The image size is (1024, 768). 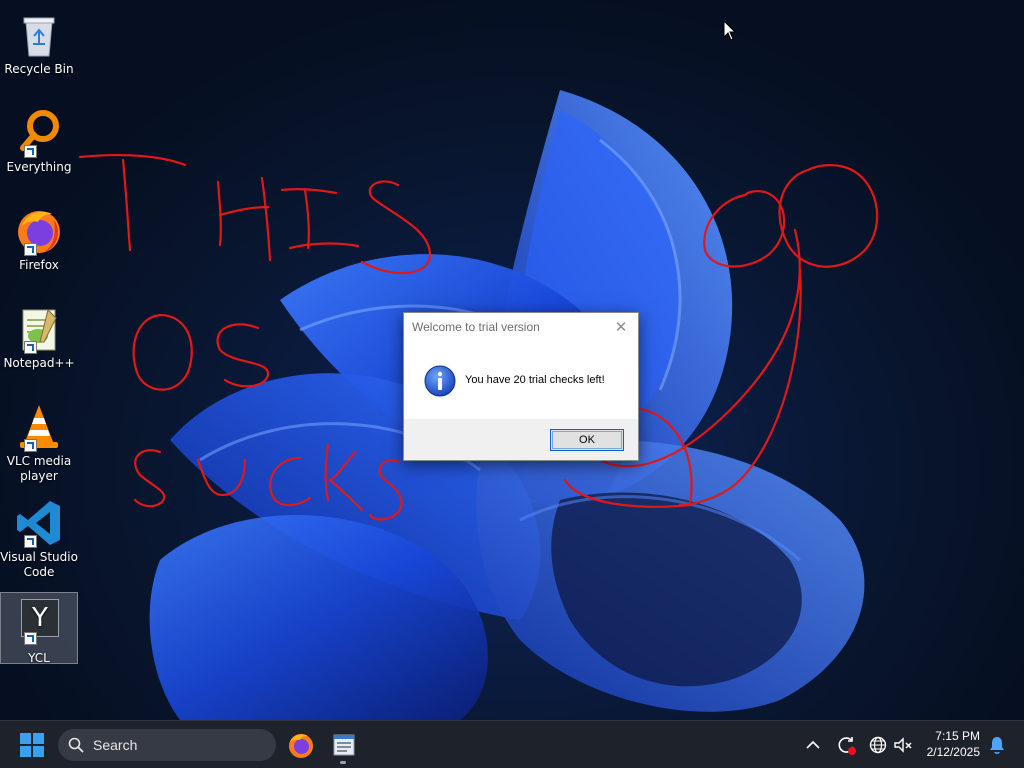 I want to click on dialog-footer: OK, so click(x=521, y=439).